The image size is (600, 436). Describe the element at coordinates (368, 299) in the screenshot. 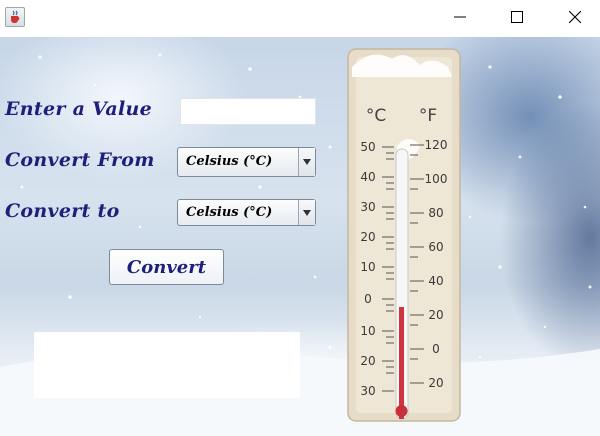

I see `celsius-tick: 0` at that location.